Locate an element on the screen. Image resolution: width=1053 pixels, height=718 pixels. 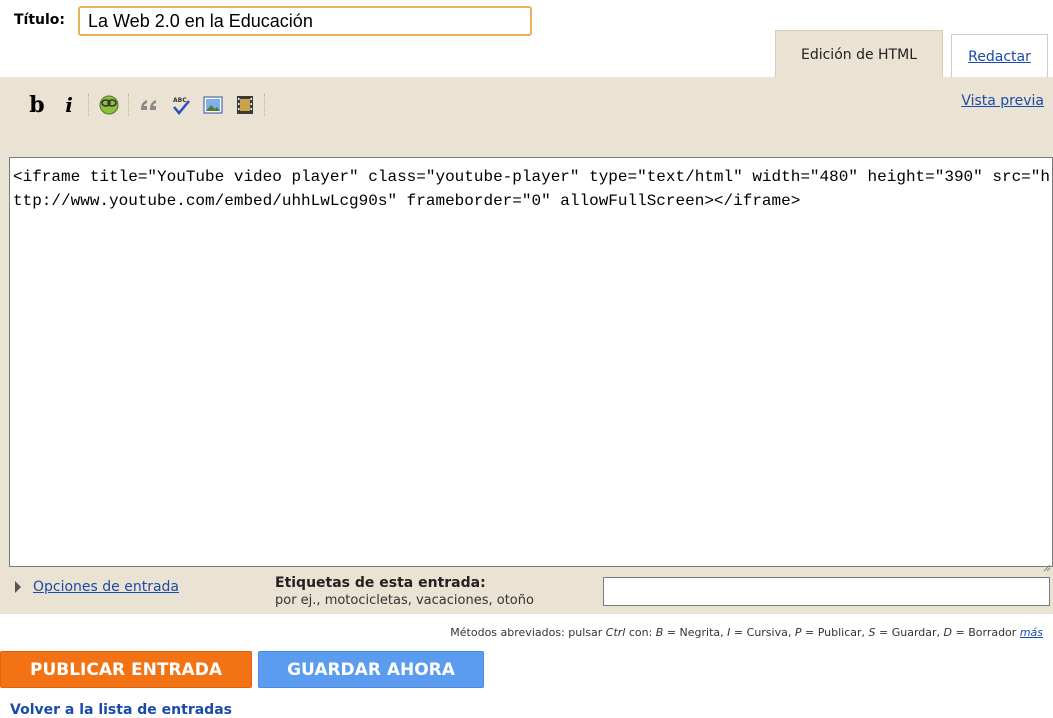
video-icon is located at coordinates (245, 105).